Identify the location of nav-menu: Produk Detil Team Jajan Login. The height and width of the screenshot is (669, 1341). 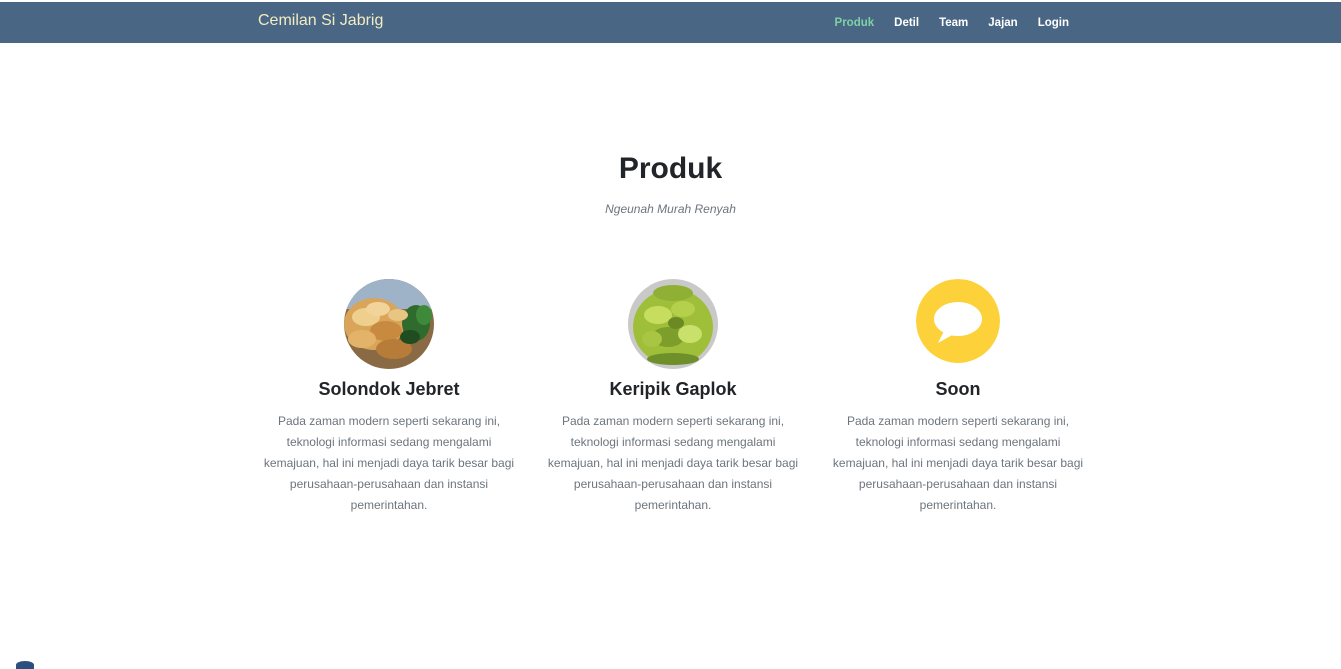
(952, 22).